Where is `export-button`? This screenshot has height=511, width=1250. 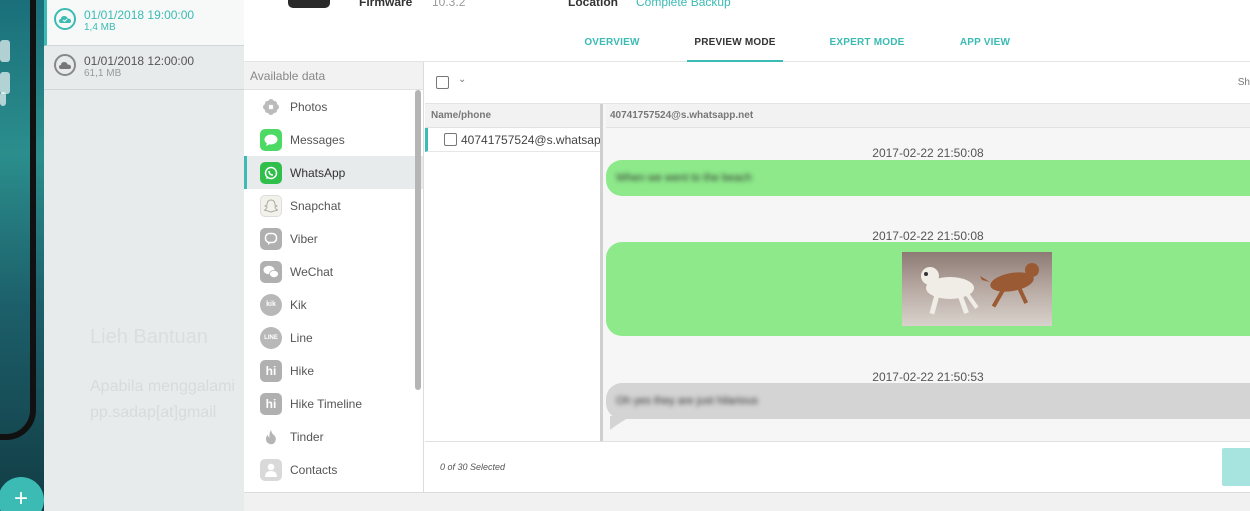 export-button is located at coordinates (1236, 467).